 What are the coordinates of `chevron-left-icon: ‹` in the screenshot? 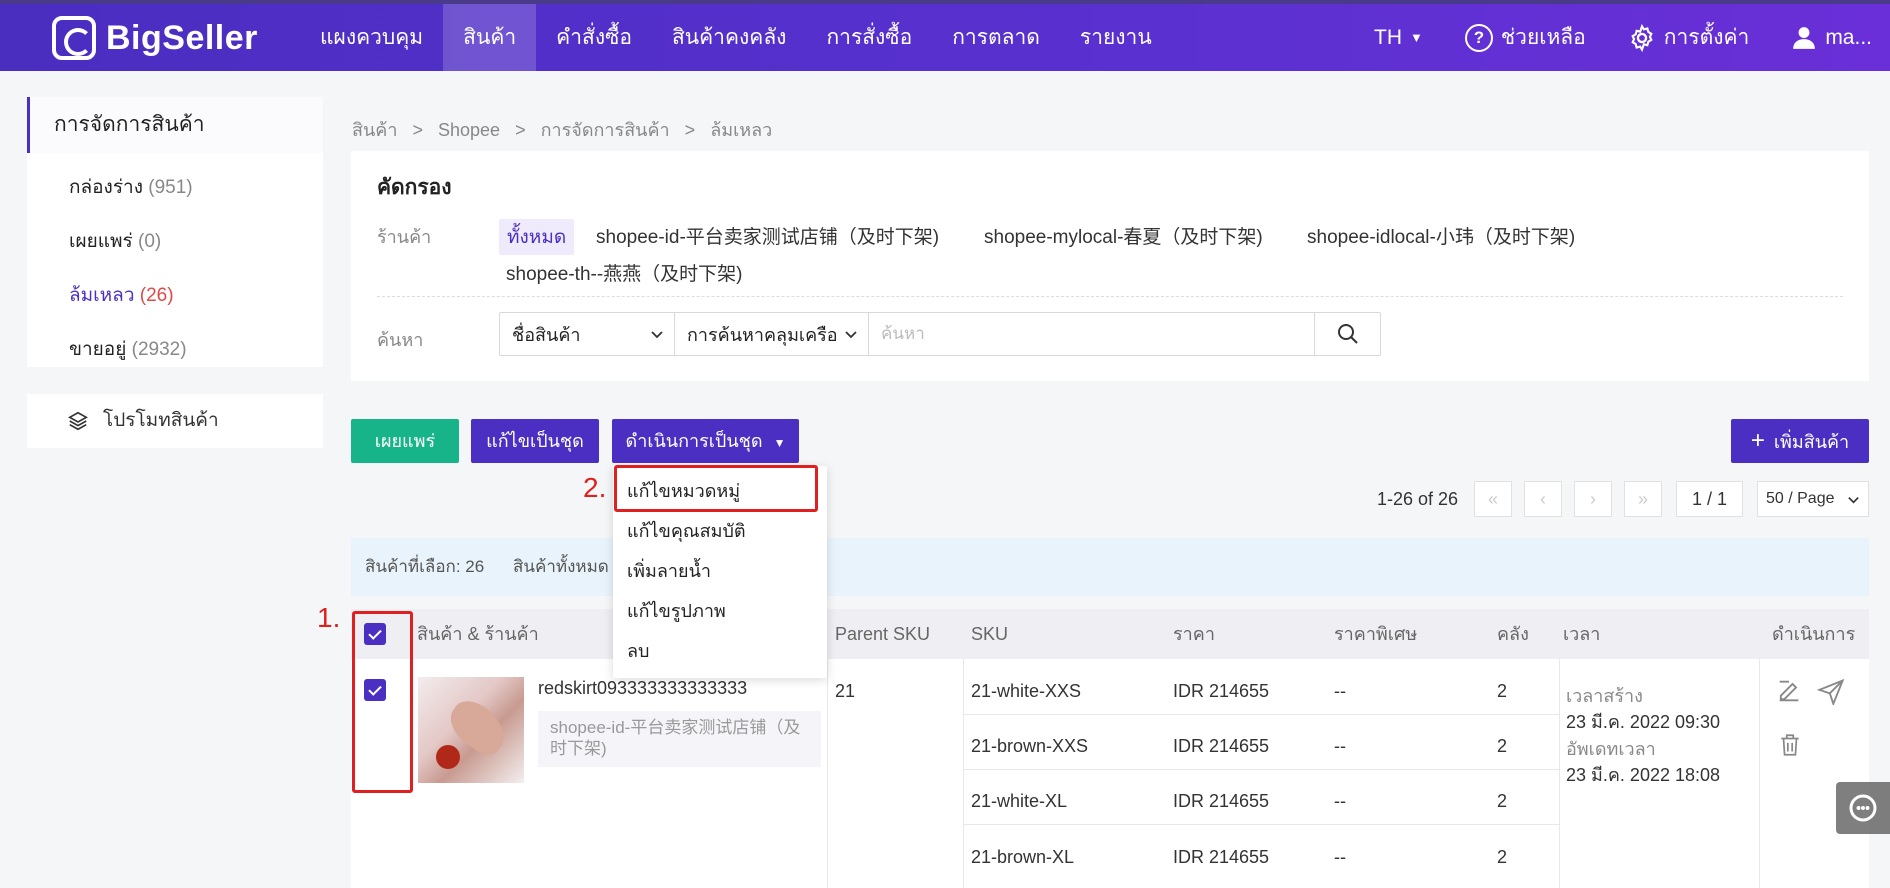 It's located at (1543, 498).